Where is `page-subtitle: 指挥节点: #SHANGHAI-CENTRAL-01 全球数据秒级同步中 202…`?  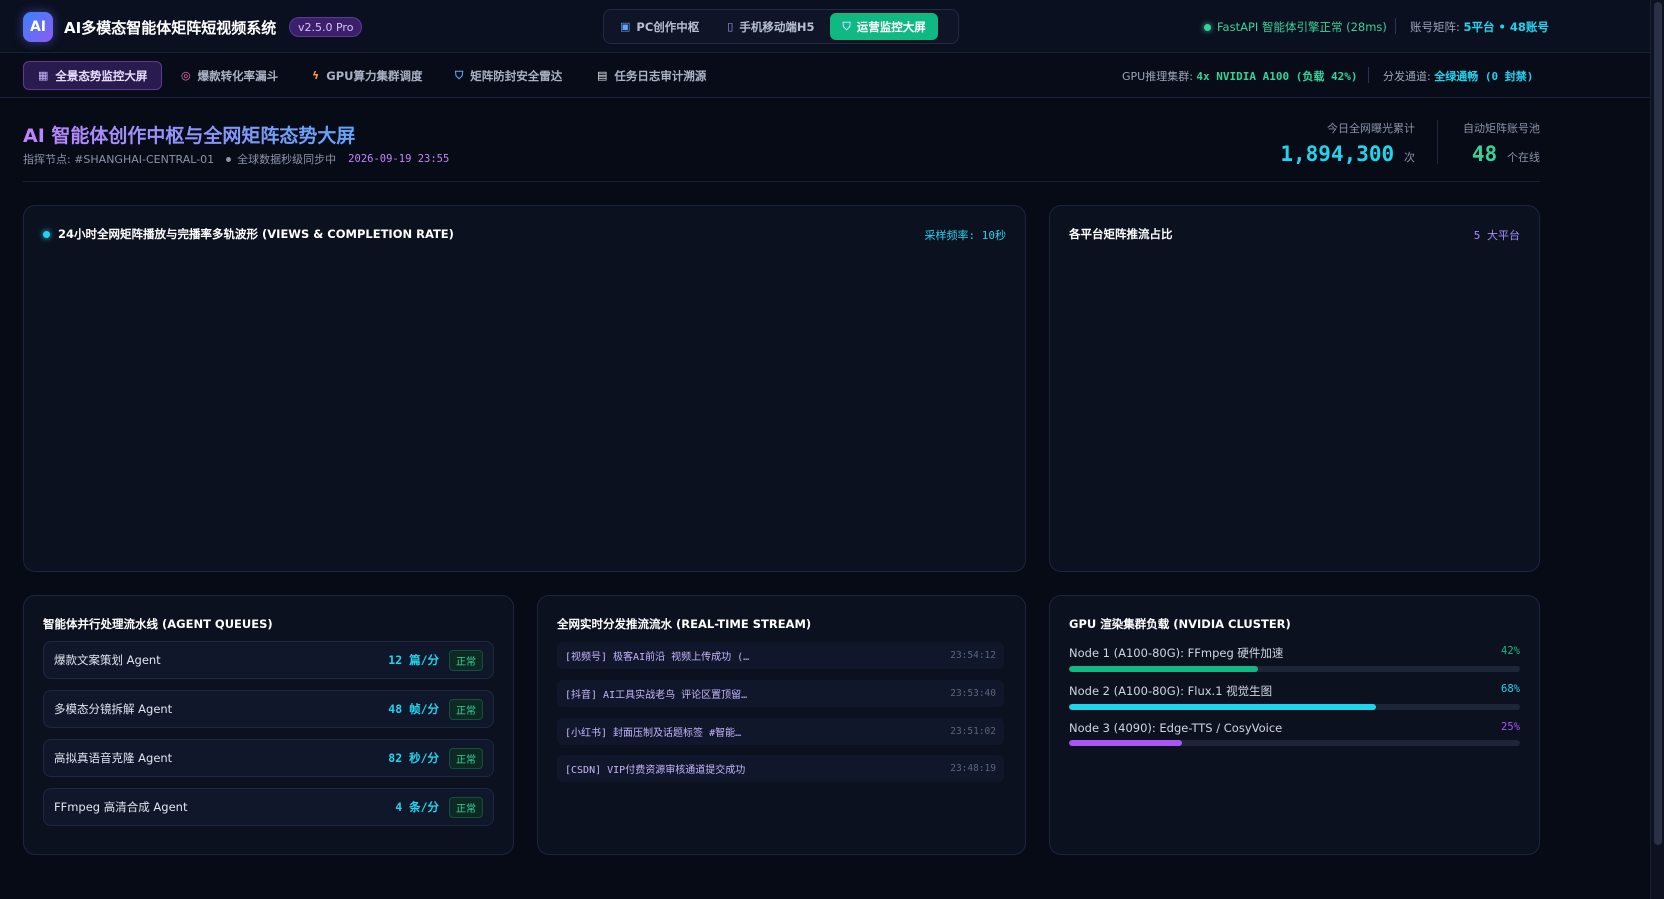
page-subtitle: 指挥节点: #SHANGHAI-CENTRAL-01 全球数据秒级同步中 202… is located at coordinates (236, 159).